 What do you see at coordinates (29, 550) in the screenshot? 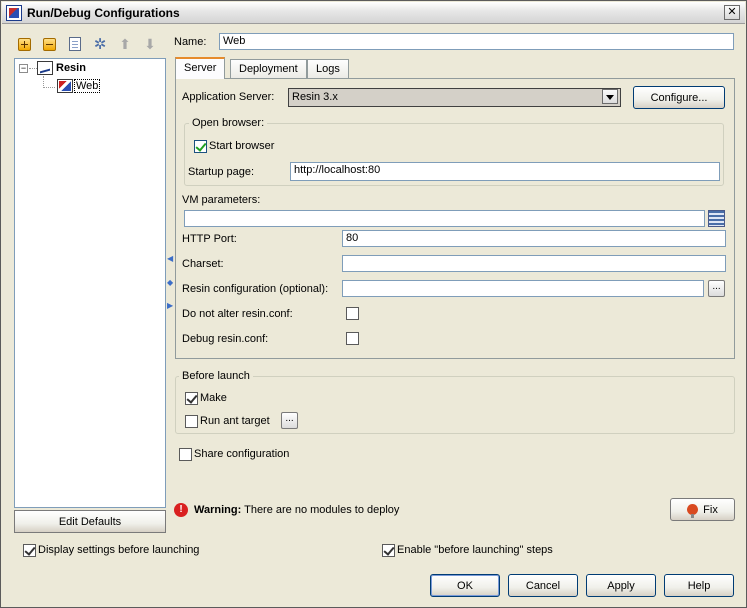
I see `display-settings-checkbox` at bounding box center [29, 550].